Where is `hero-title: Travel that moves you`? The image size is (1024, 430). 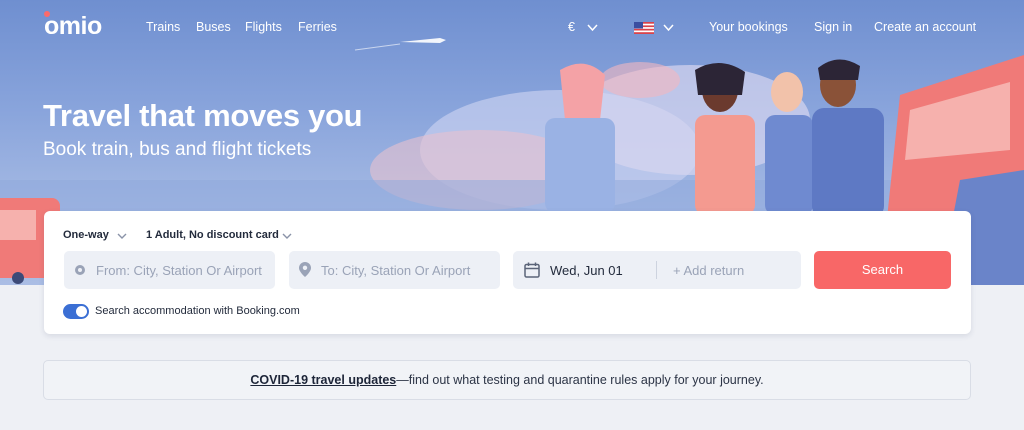
hero-title: Travel that moves you is located at coordinates (203, 115).